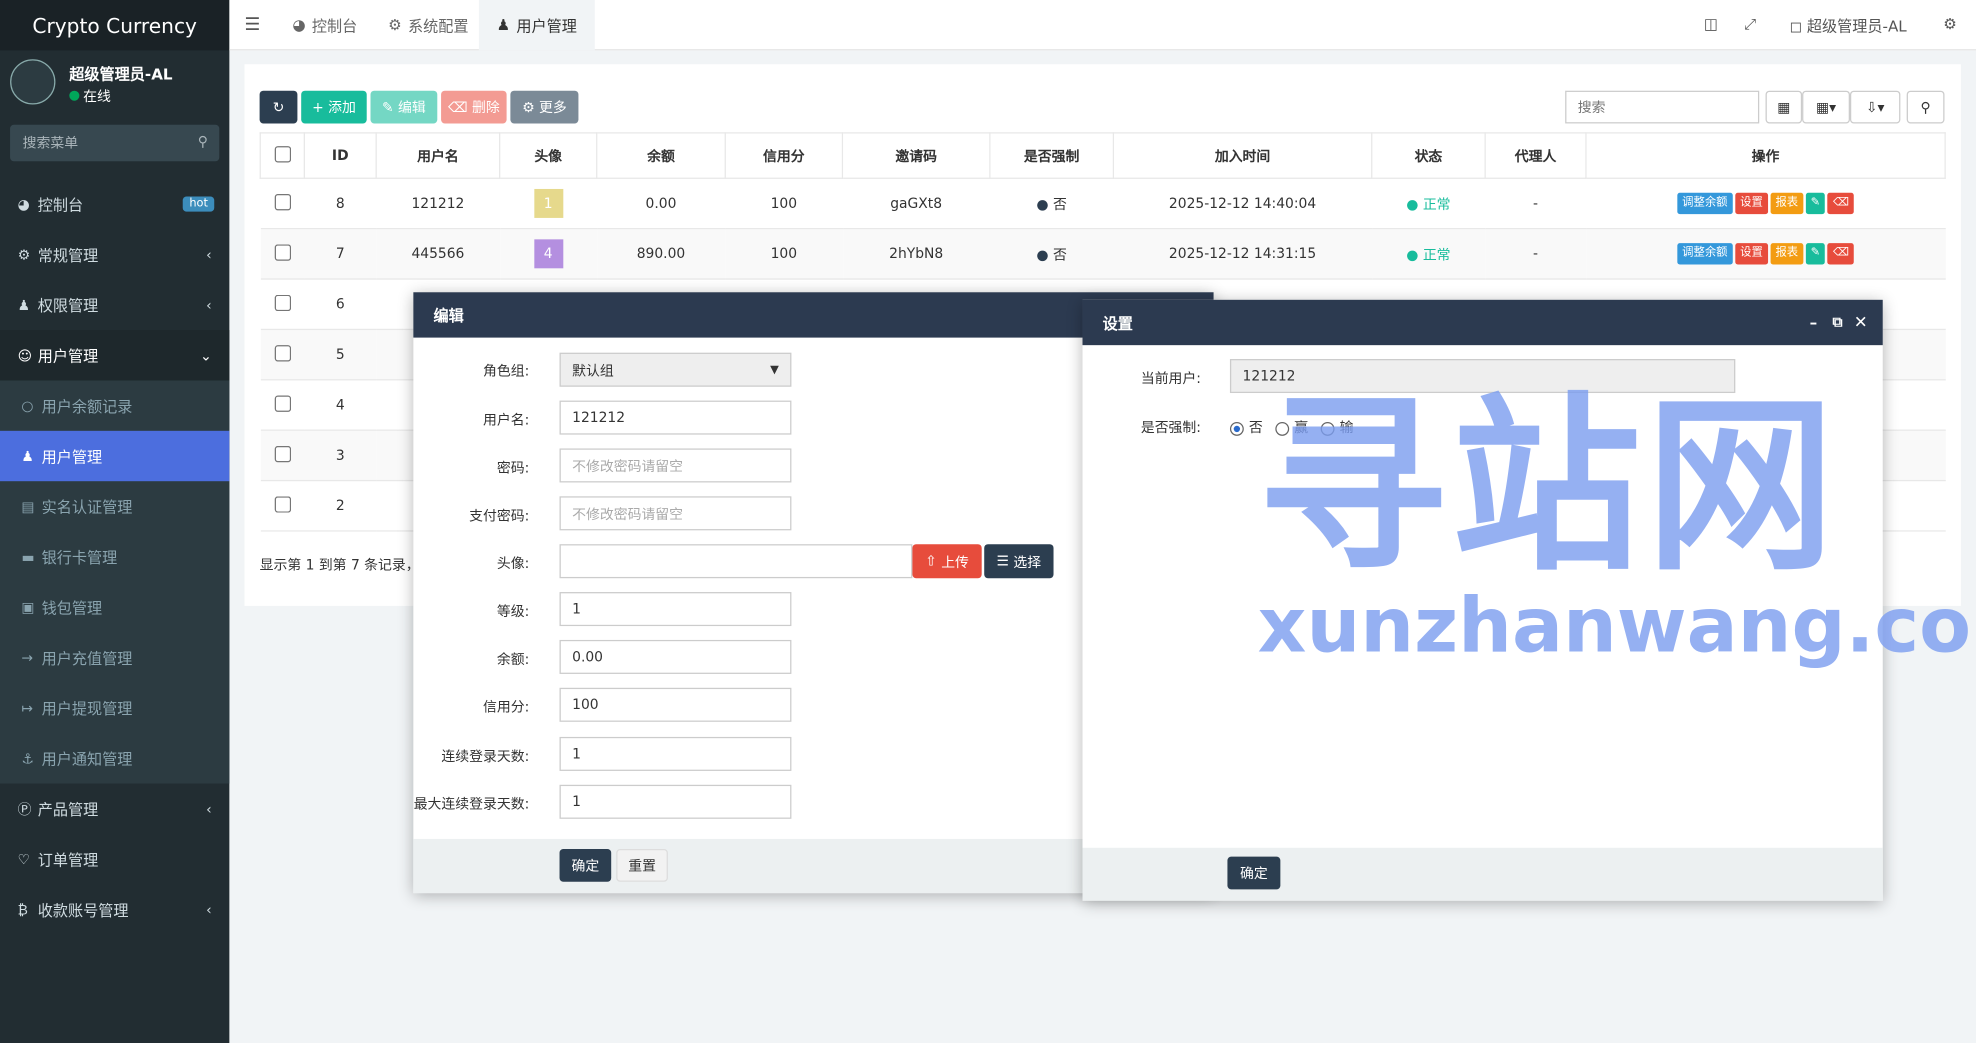 This screenshot has height=1043, width=1976. Describe the element at coordinates (325, 25) in the screenshot. I see `tab-dashboard: ◕ 控制台` at that location.